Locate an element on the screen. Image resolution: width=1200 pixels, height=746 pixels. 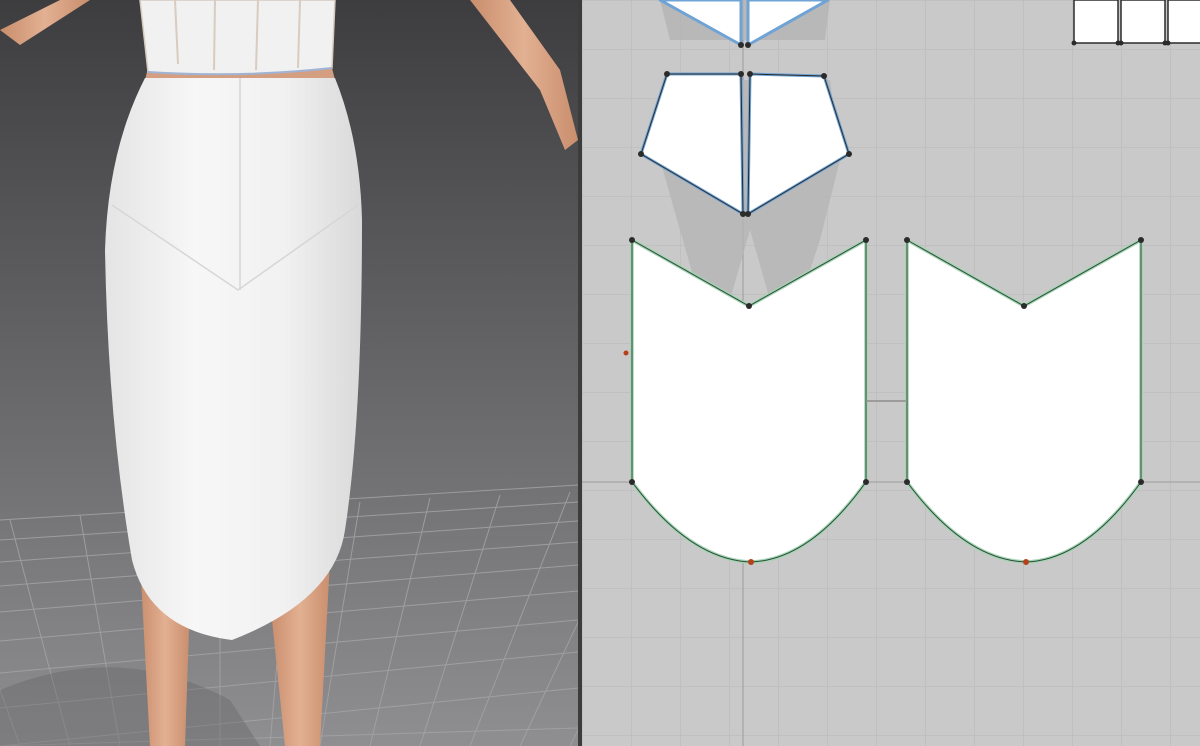
crop-top-garment is located at coordinates (237, 38).